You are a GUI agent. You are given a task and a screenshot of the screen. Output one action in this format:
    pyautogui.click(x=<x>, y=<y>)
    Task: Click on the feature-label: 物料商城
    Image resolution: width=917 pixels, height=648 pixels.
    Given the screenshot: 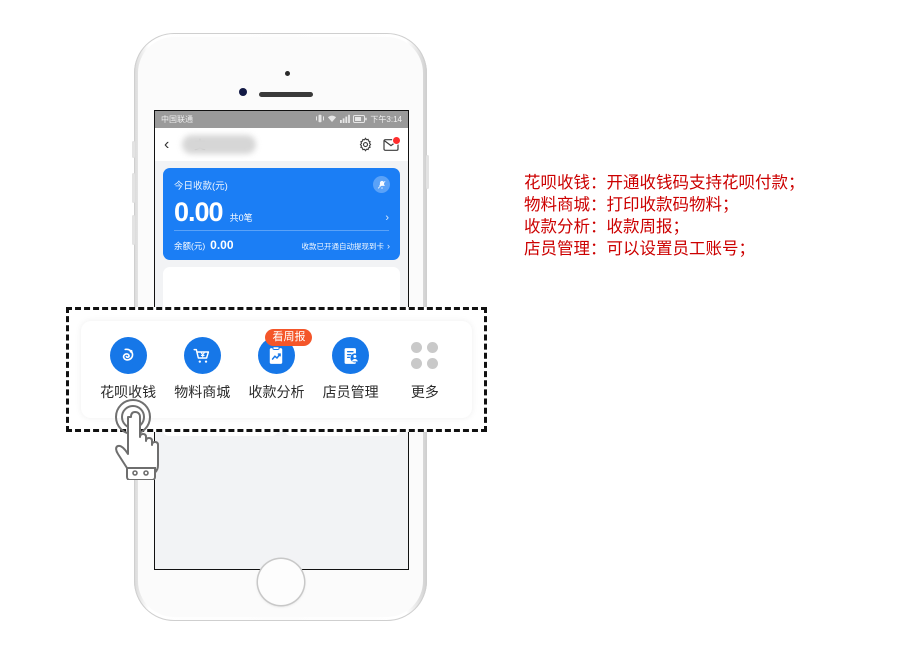 What is the action you would take?
    pyautogui.click(x=202, y=392)
    